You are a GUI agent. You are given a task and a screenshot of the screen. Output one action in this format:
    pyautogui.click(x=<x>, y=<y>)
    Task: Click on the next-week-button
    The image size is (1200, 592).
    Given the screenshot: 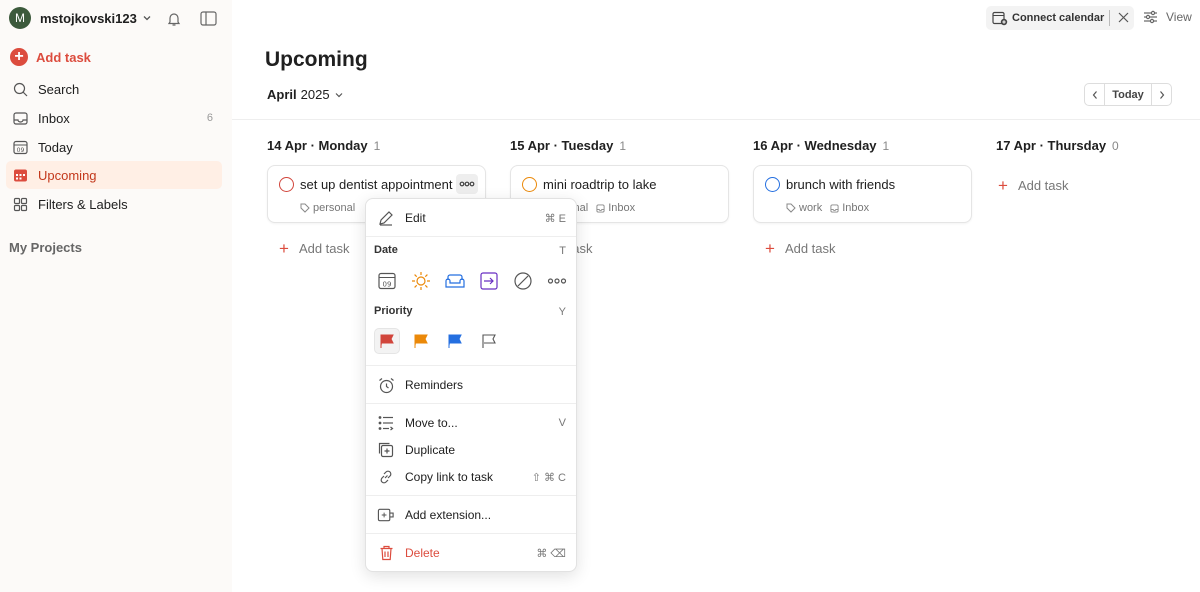 What is the action you would take?
    pyautogui.click(x=1161, y=94)
    